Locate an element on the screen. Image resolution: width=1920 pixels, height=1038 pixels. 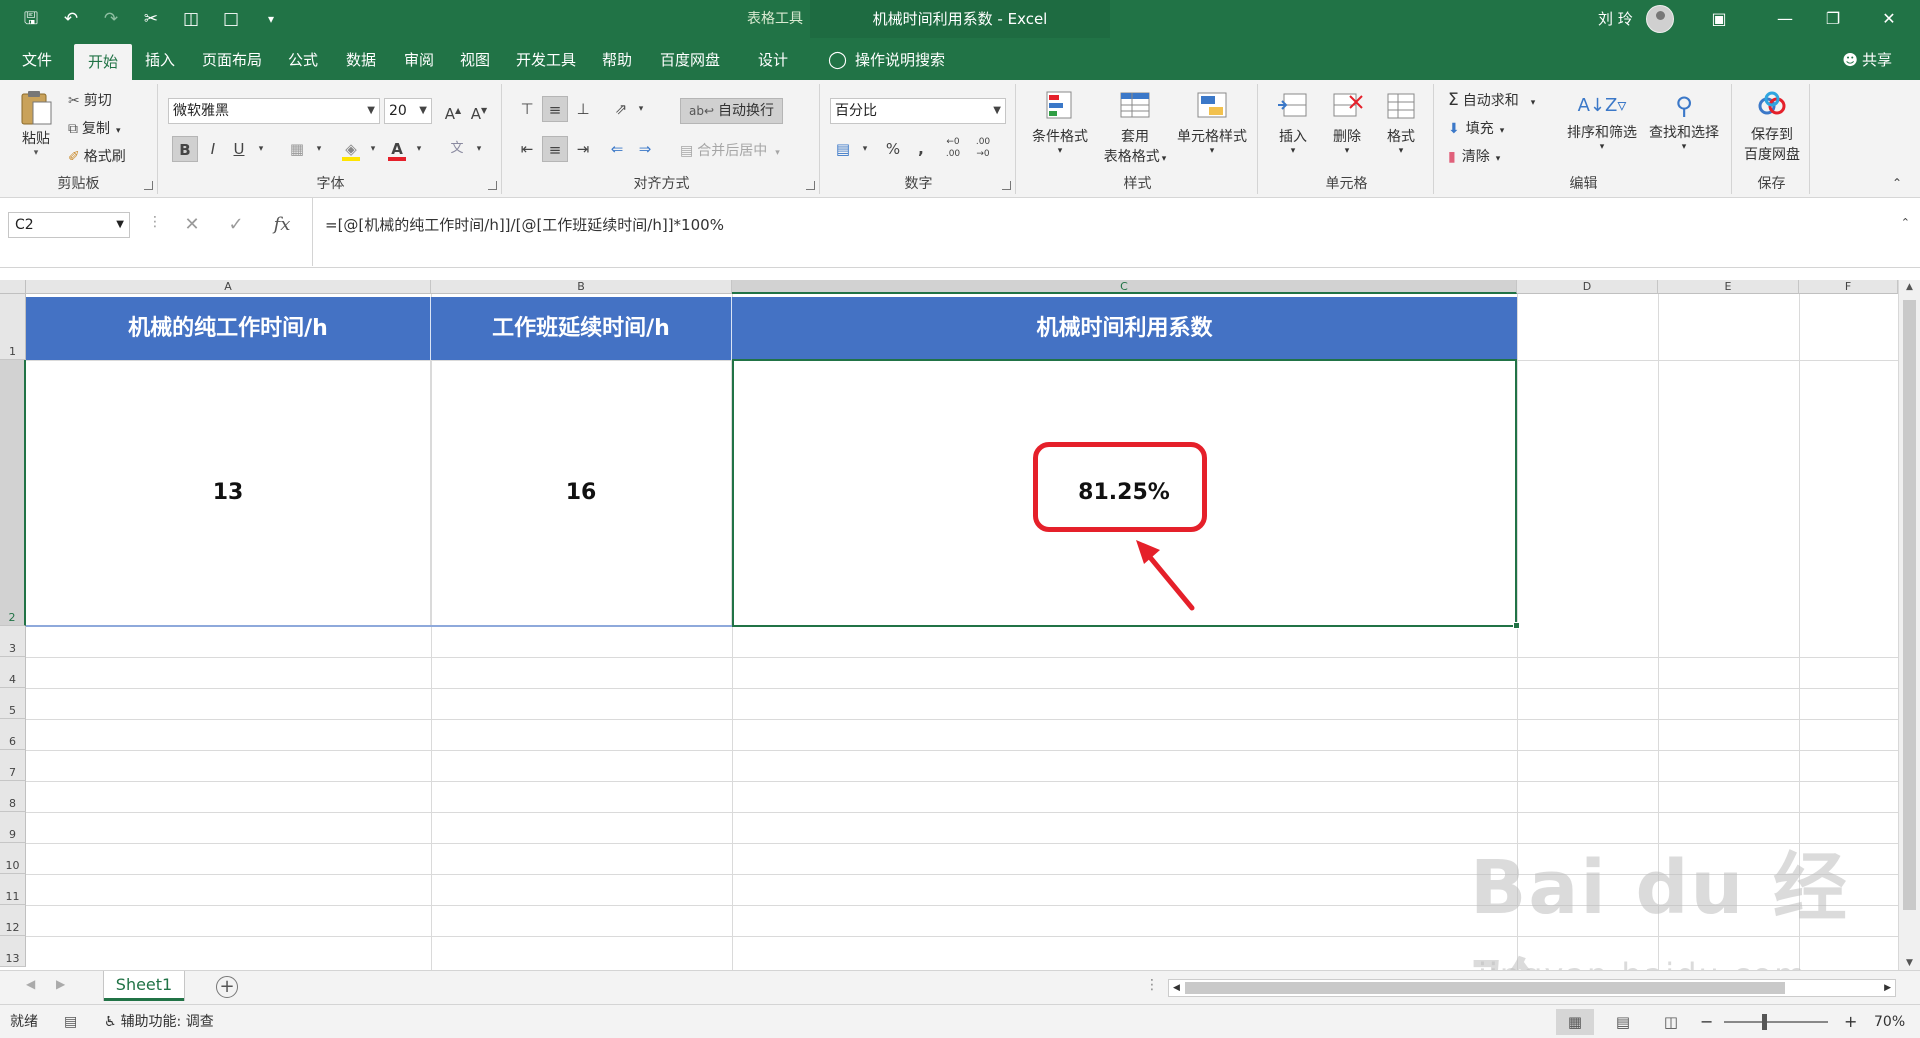
sheet-tab-sheet1: Sheet1 is located at coordinates (144, 986).